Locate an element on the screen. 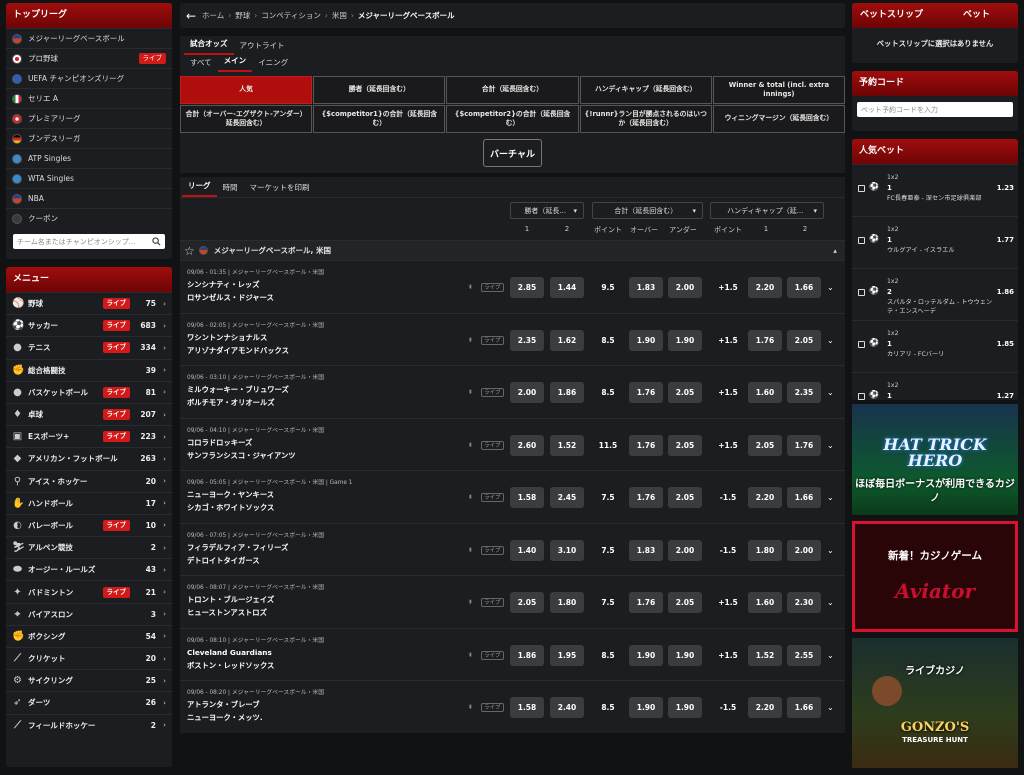 The width and height of the screenshot is (1024, 775). top-league-item: プレミアリーグ is located at coordinates (89, 118).